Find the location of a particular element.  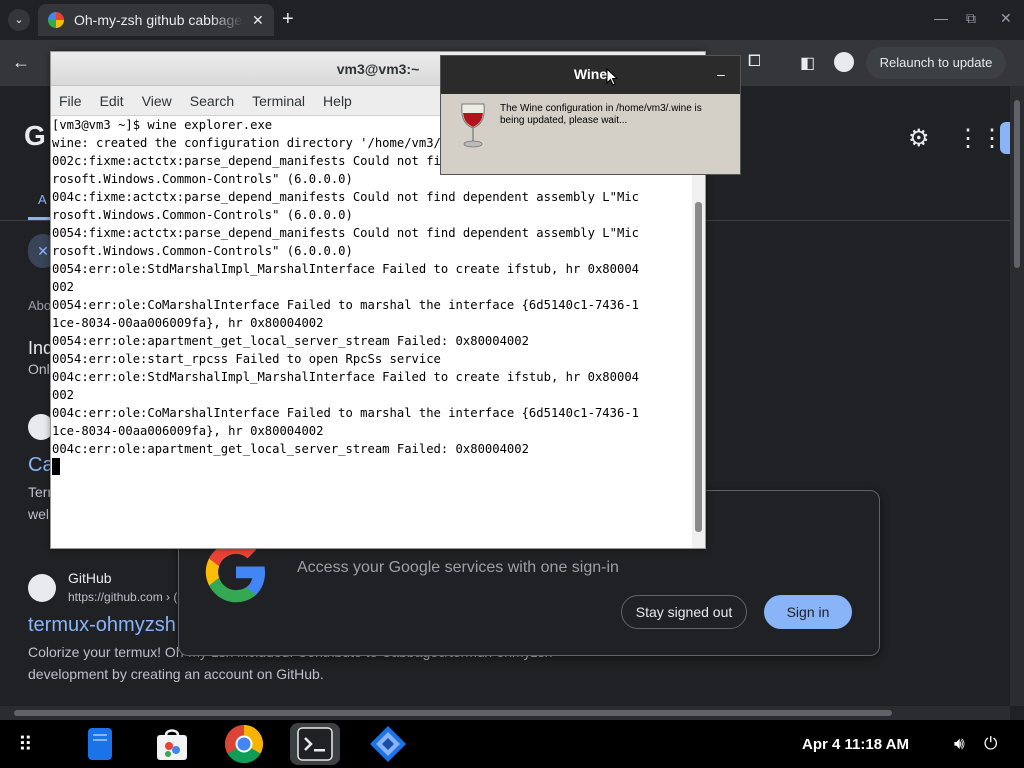

extensions-icon: ⧠ is located at coordinates (754, 62).